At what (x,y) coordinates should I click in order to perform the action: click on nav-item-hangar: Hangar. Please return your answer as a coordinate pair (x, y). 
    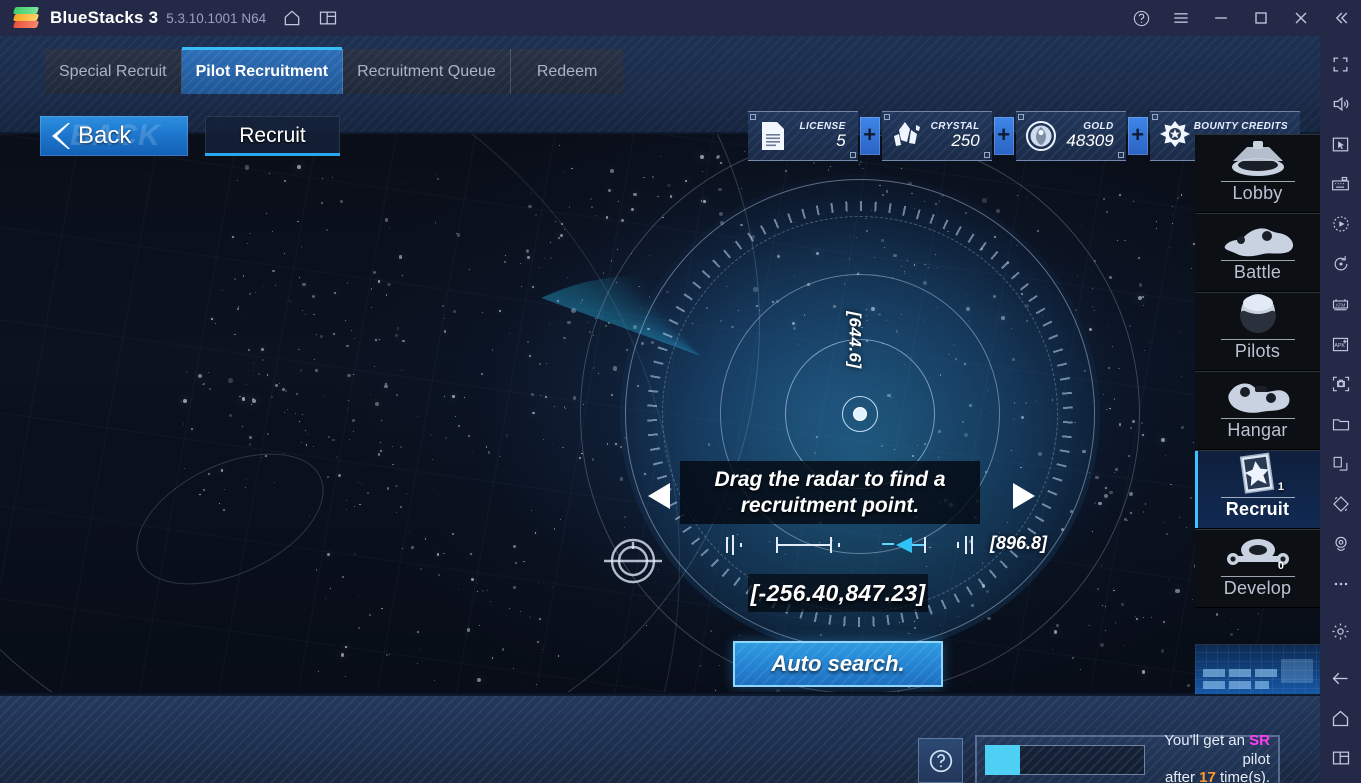
    Looking at the image, I should click on (1257, 410).